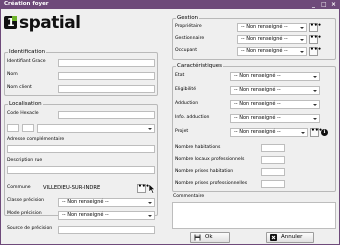 The image size is (340, 245). Describe the element at coordinates (106, 89) in the screenshot. I see `nom-client-field` at that location.